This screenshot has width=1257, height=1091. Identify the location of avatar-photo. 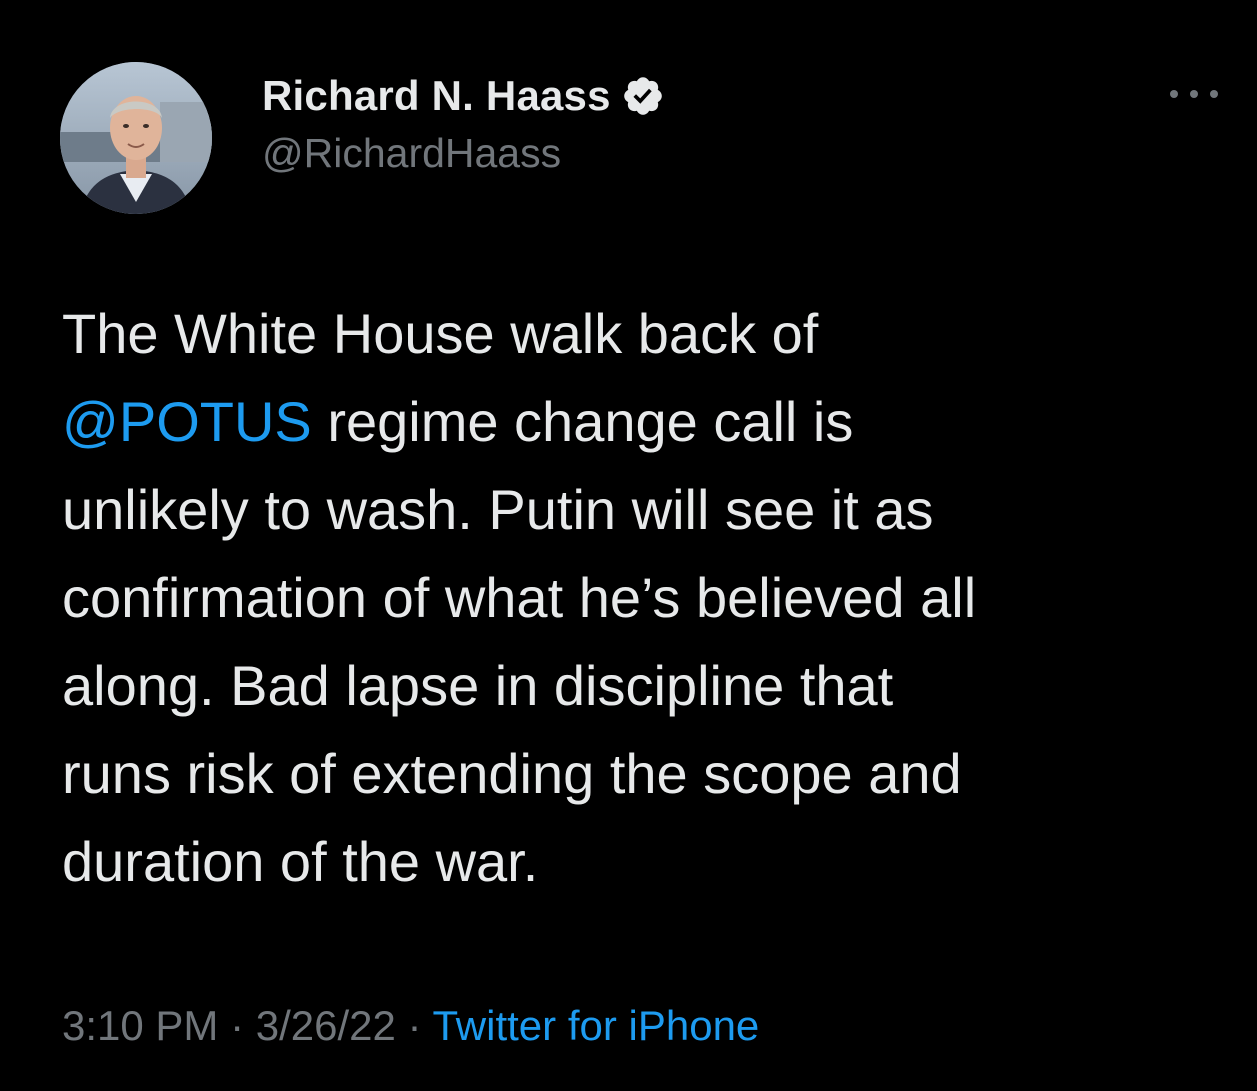
(136, 138).